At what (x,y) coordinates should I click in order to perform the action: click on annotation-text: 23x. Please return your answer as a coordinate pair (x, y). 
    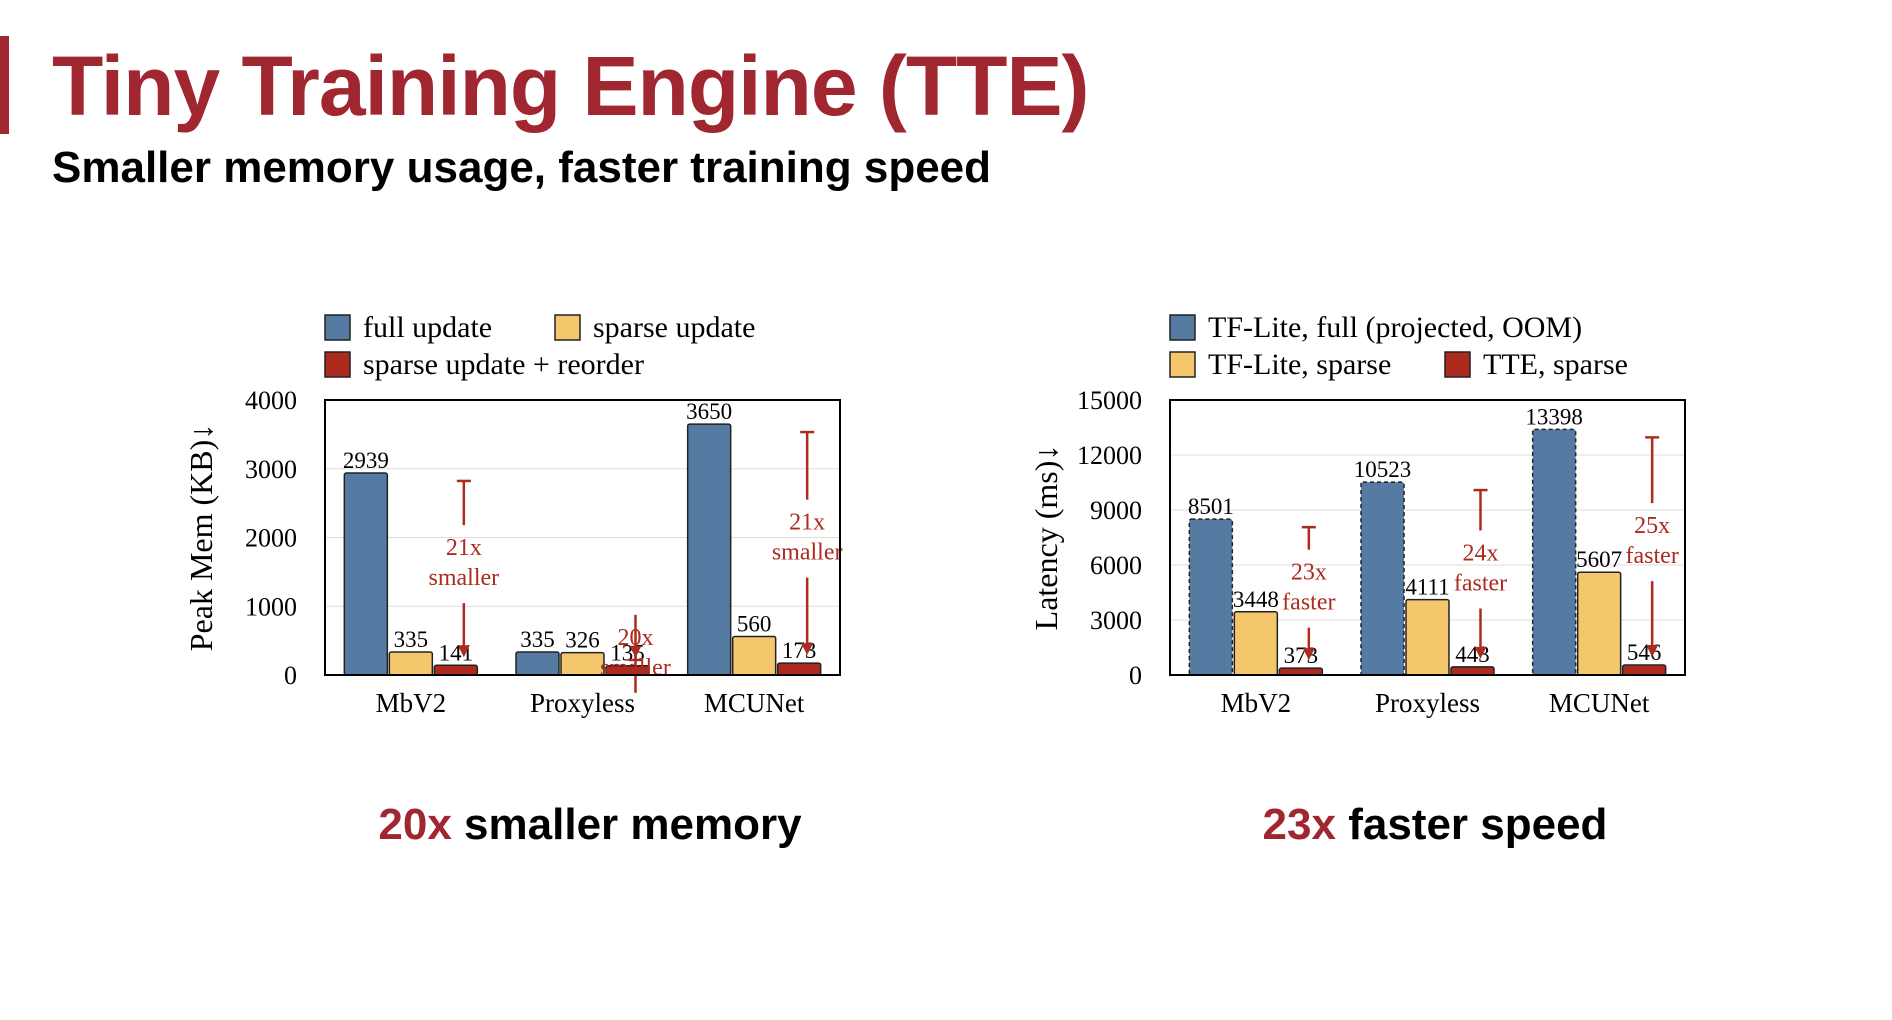
    Looking at the image, I should click on (1309, 573).